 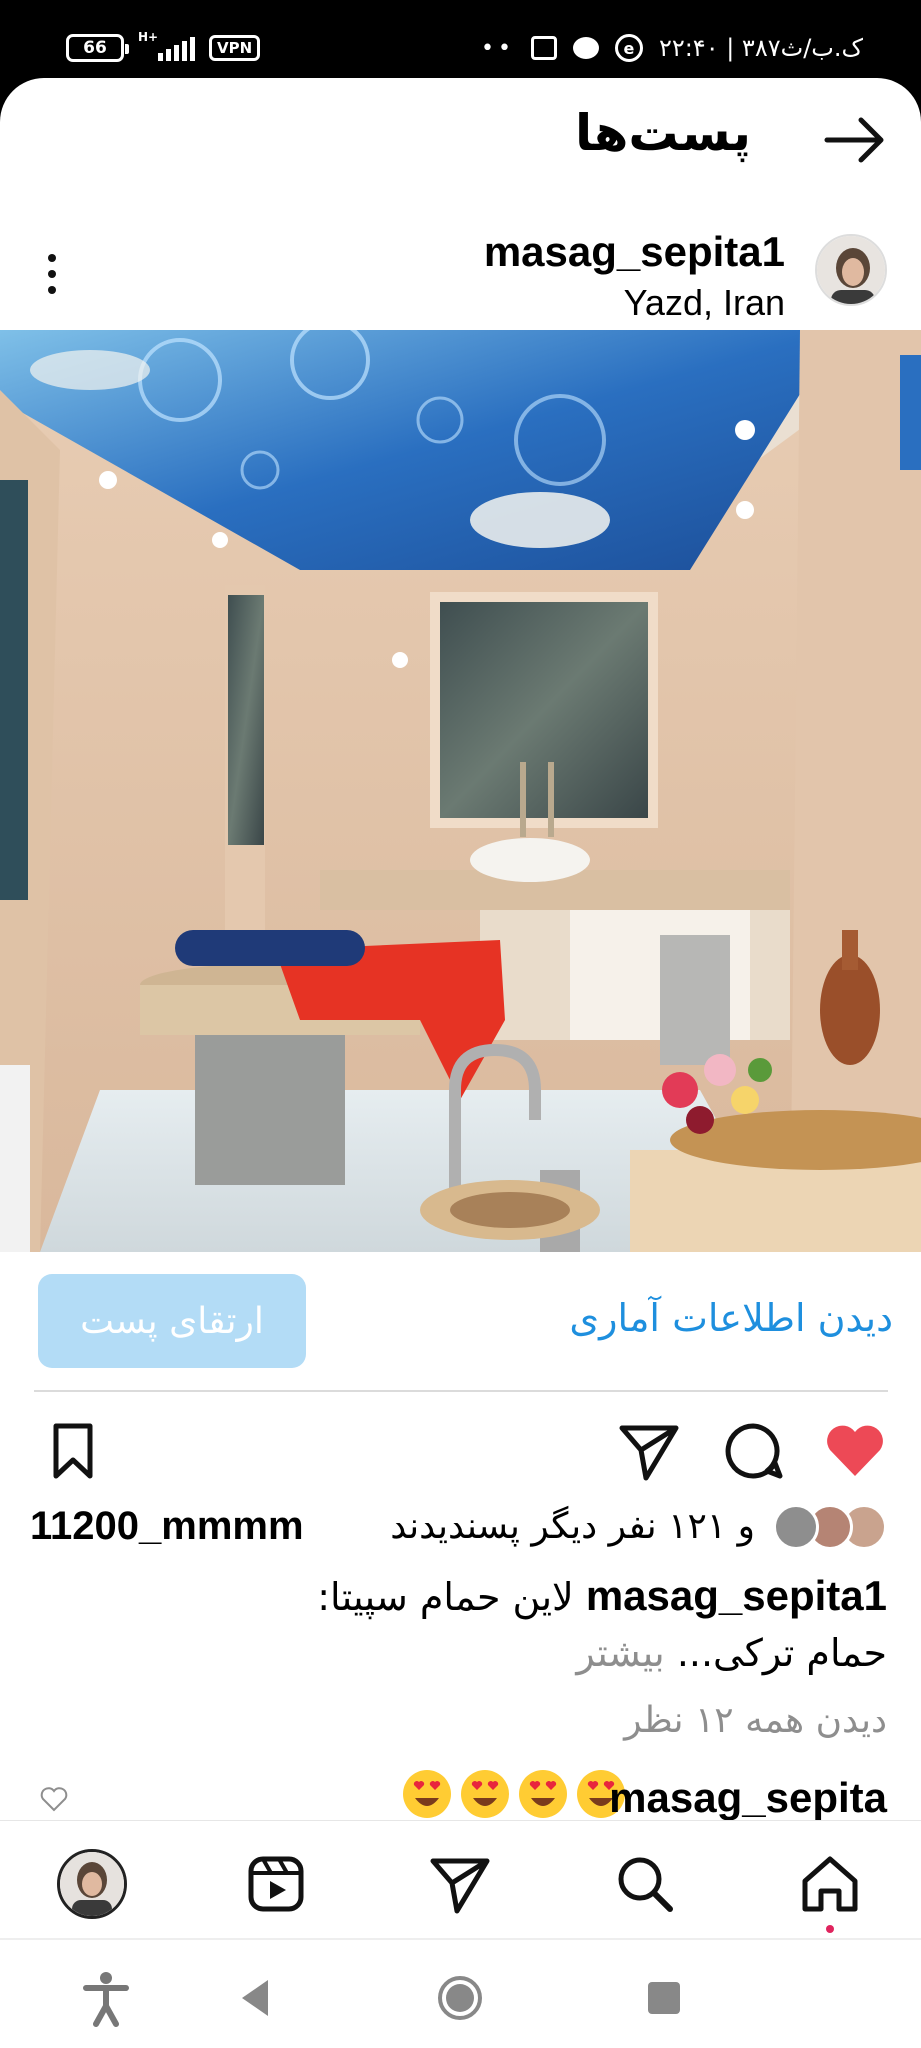 I want to click on post-actions-row: ارتقای پست دیدن اطلاعات آماری, so click(x=460, y=1324).